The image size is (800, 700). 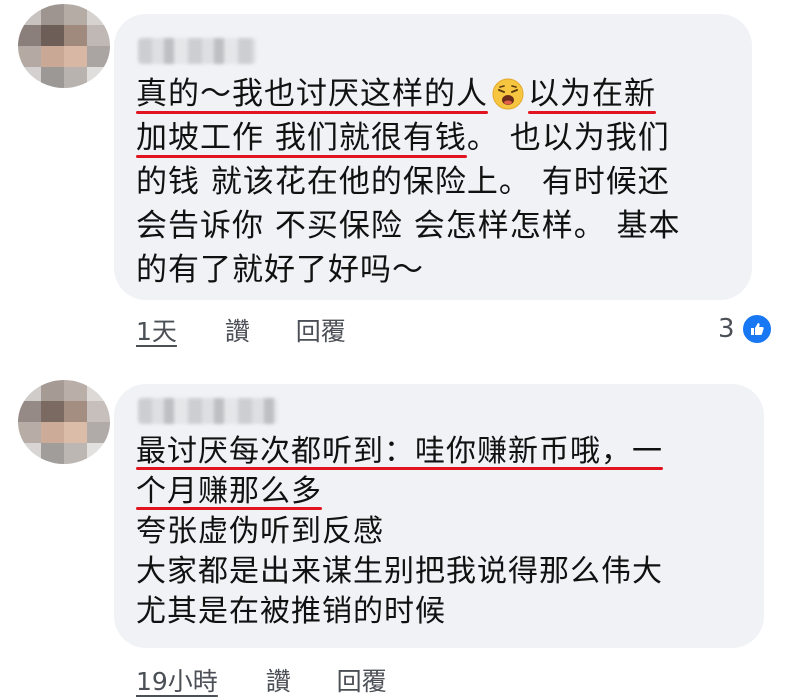 I want to click on comment-line: 最讨厌每次都听到：哇你赚新币哦，一, so click(x=399, y=452).